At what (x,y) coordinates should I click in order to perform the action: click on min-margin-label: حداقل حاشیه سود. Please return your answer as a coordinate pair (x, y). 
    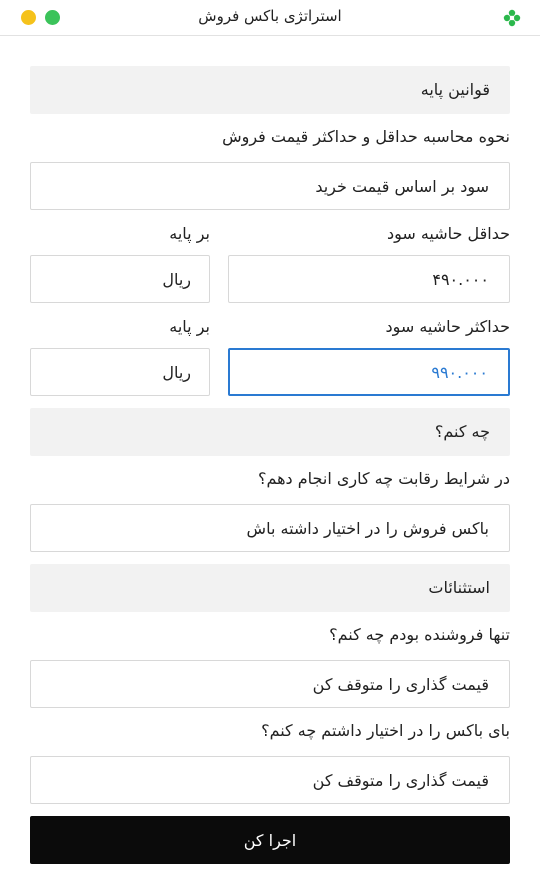
    Looking at the image, I should click on (448, 233).